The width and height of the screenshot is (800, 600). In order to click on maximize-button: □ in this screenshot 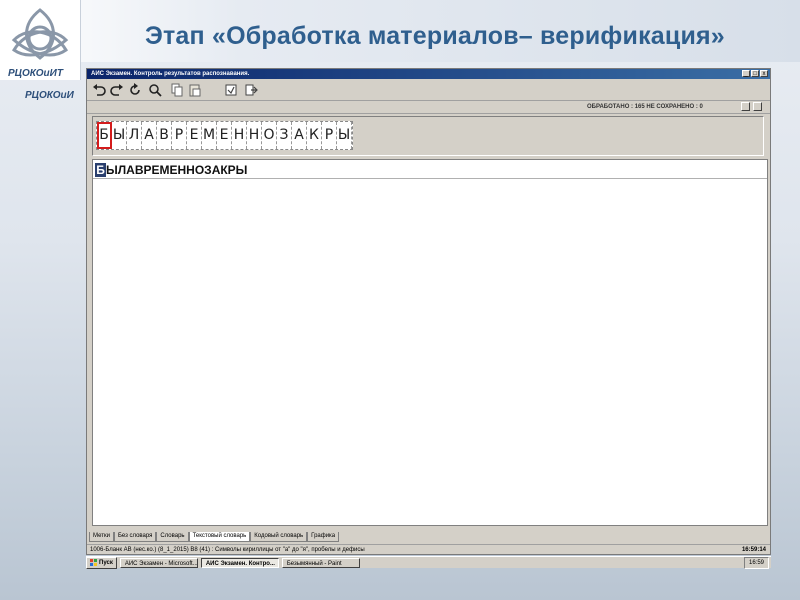, I will do `click(755, 73)`.